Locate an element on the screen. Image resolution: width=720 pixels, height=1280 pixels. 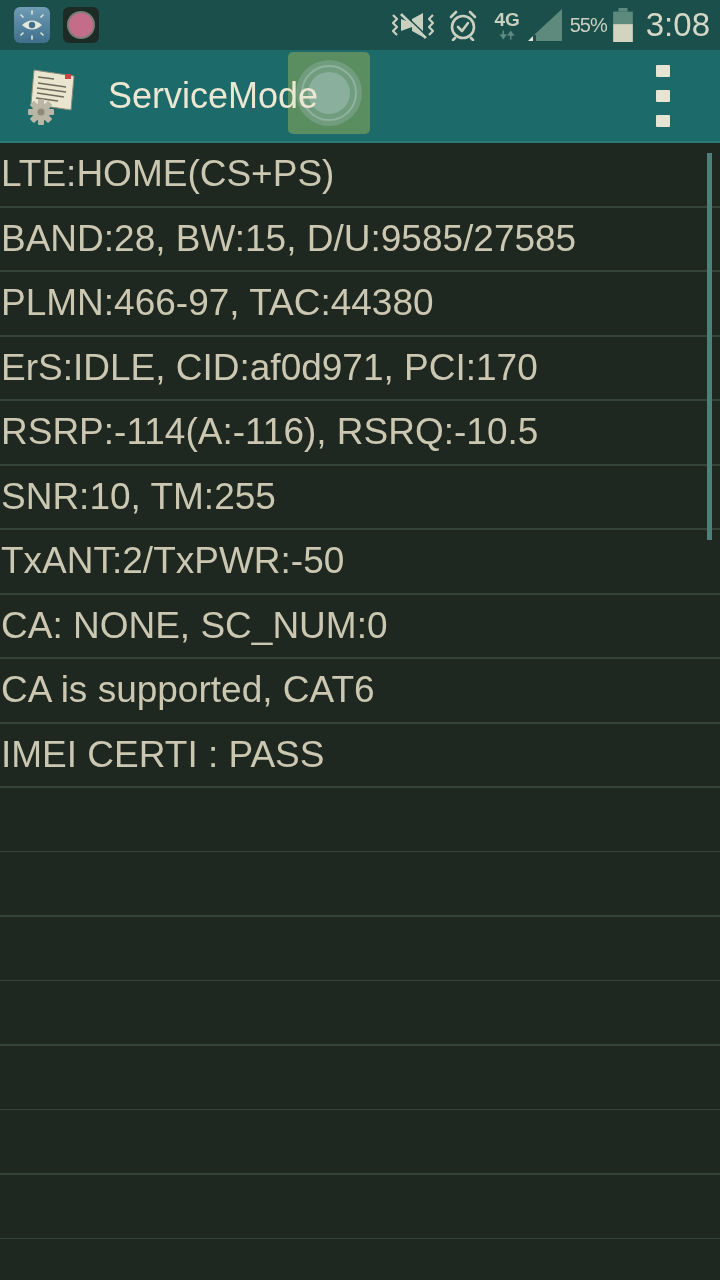
clock-time: 3:08 is located at coordinates (677, 25).